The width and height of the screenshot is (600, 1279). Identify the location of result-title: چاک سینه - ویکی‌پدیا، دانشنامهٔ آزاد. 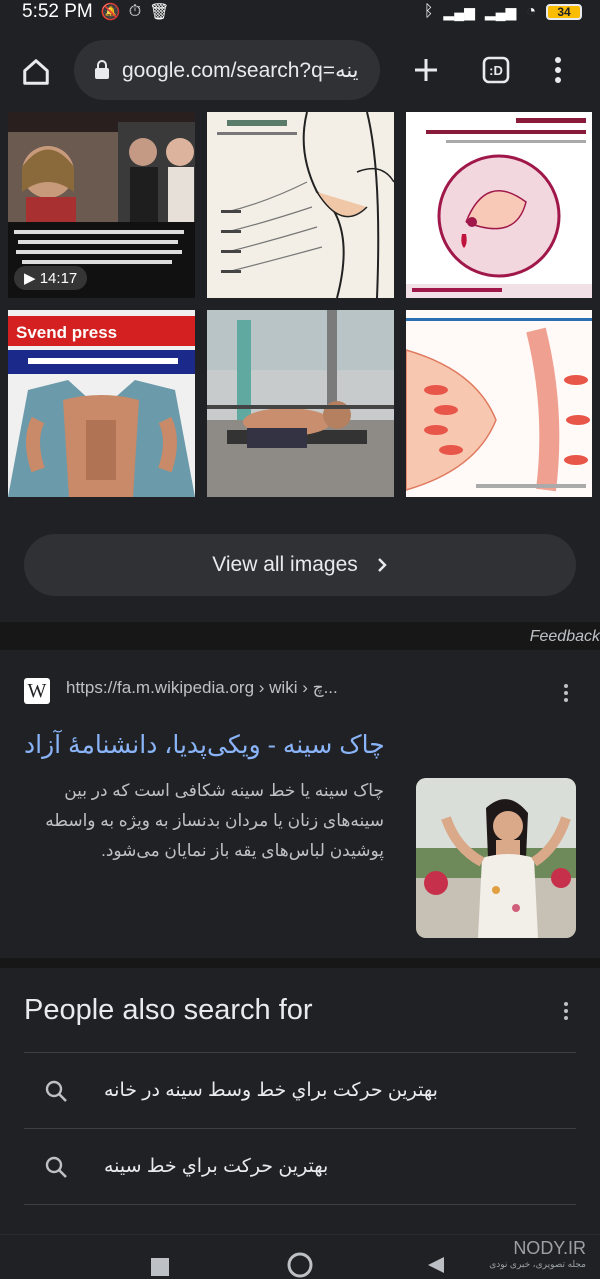
(224, 745).